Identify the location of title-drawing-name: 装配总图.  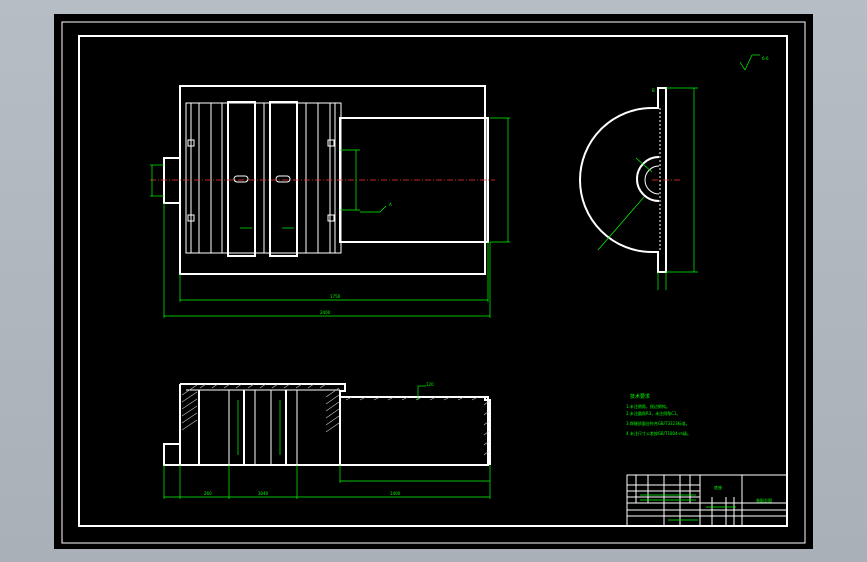
(764, 500).